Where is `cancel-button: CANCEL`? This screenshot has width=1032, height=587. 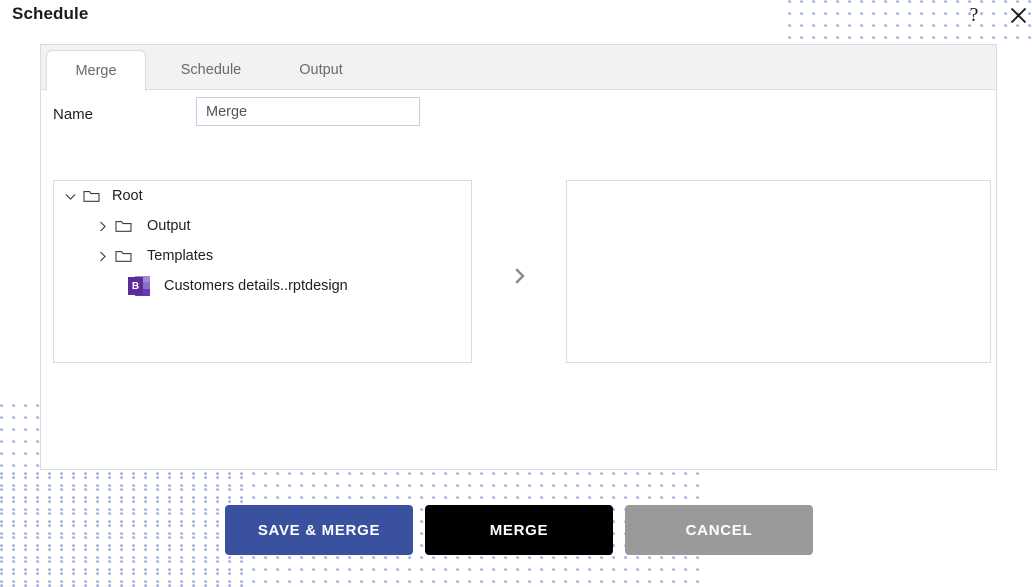 cancel-button: CANCEL is located at coordinates (719, 530).